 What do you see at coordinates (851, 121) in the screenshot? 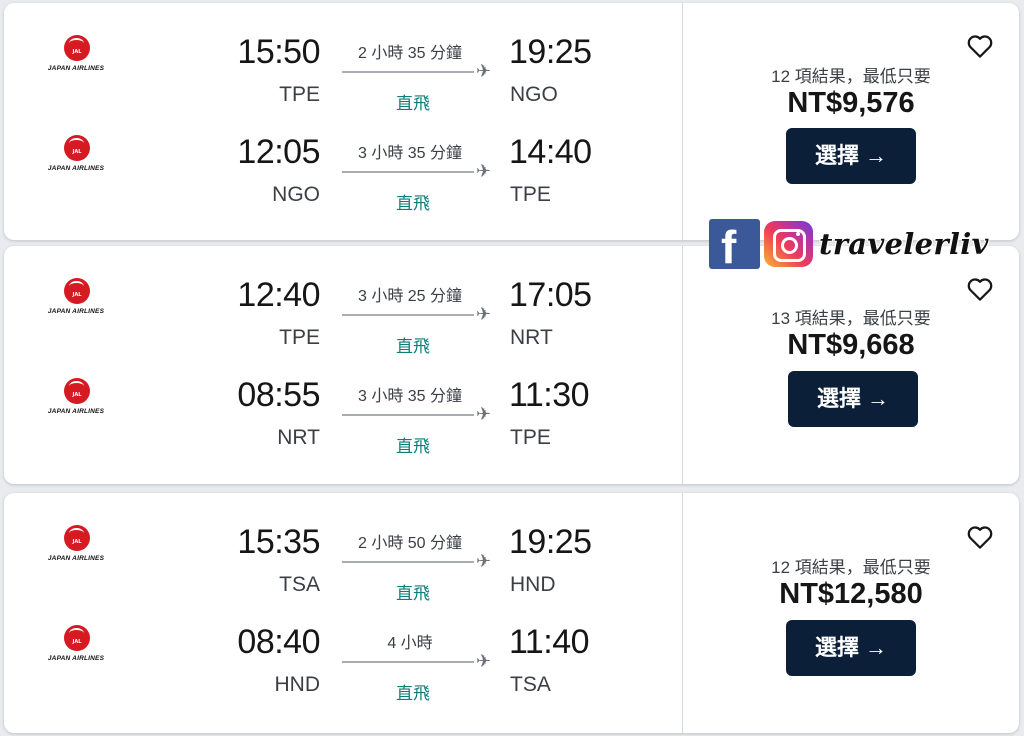
I see `price-panel: 12 項結果，最低只要 NT$9,576 選擇 →` at bounding box center [851, 121].